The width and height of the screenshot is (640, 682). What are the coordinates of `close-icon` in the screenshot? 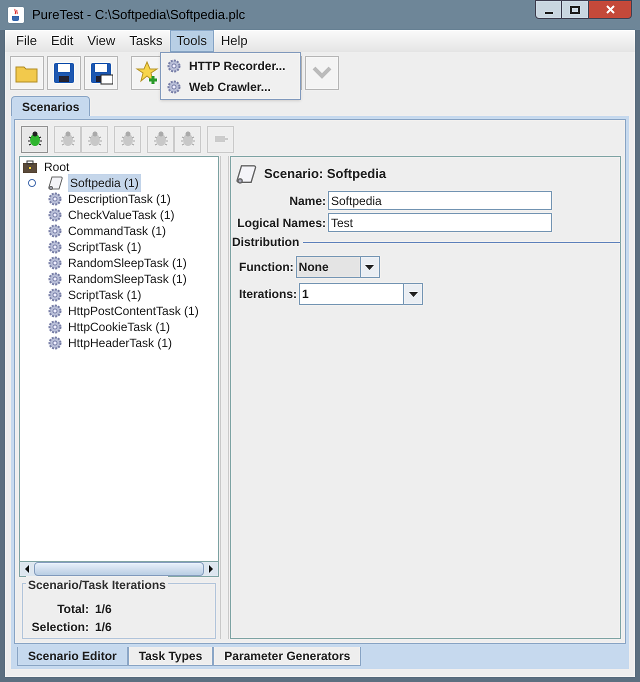 It's located at (610, 9).